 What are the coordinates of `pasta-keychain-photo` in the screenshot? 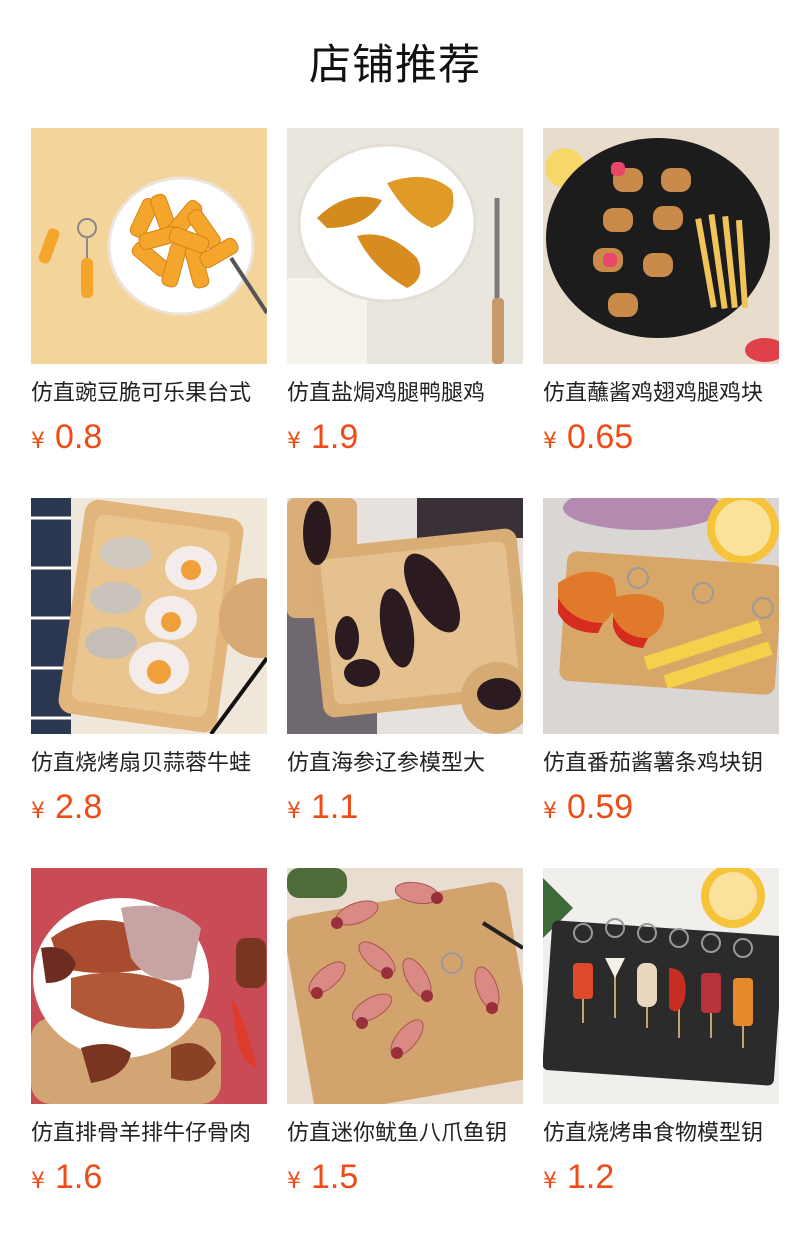 It's located at (149, 246).